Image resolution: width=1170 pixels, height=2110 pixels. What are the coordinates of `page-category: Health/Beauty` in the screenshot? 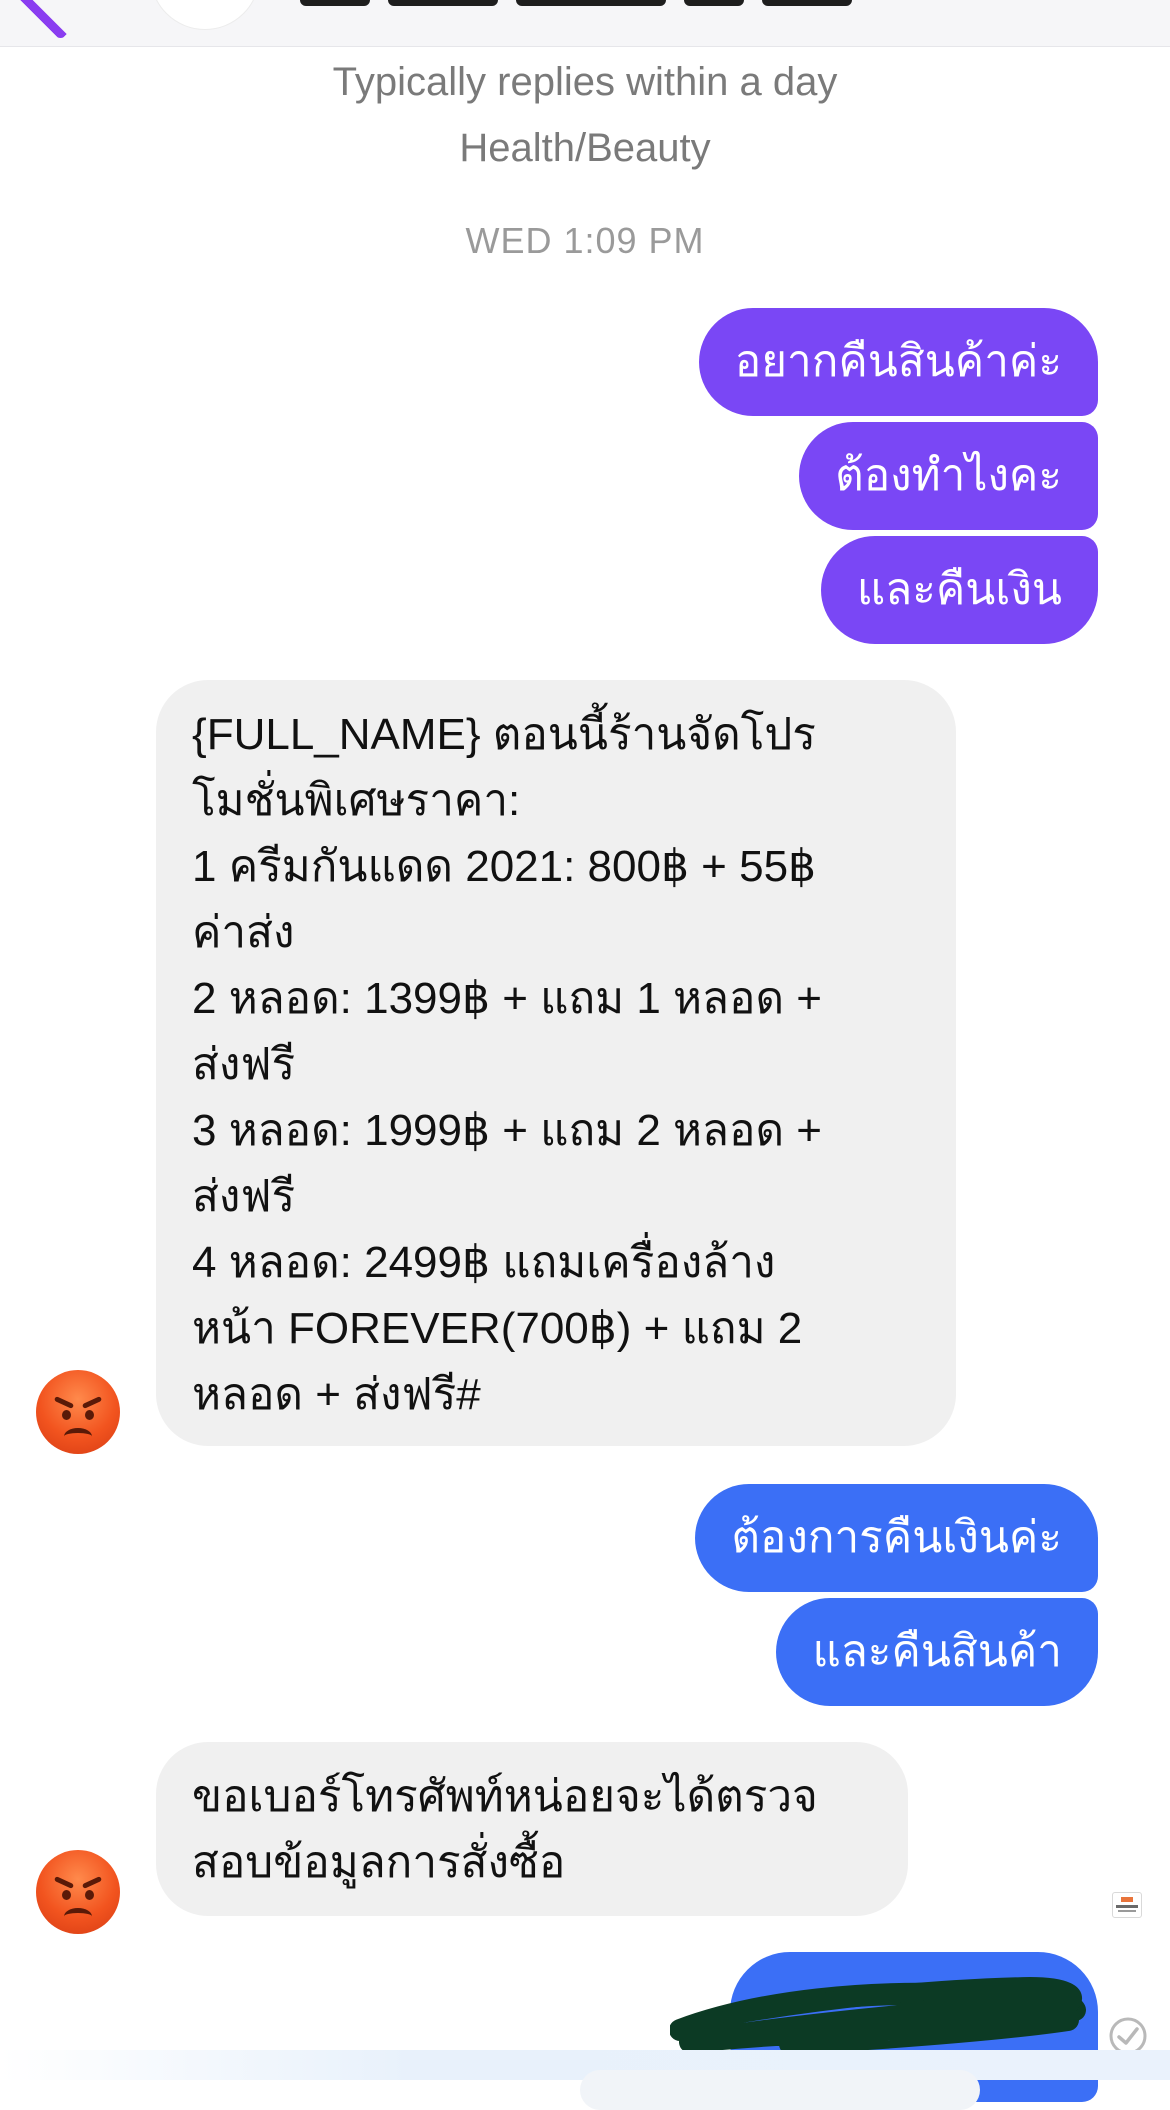 It's located at (585, 148).